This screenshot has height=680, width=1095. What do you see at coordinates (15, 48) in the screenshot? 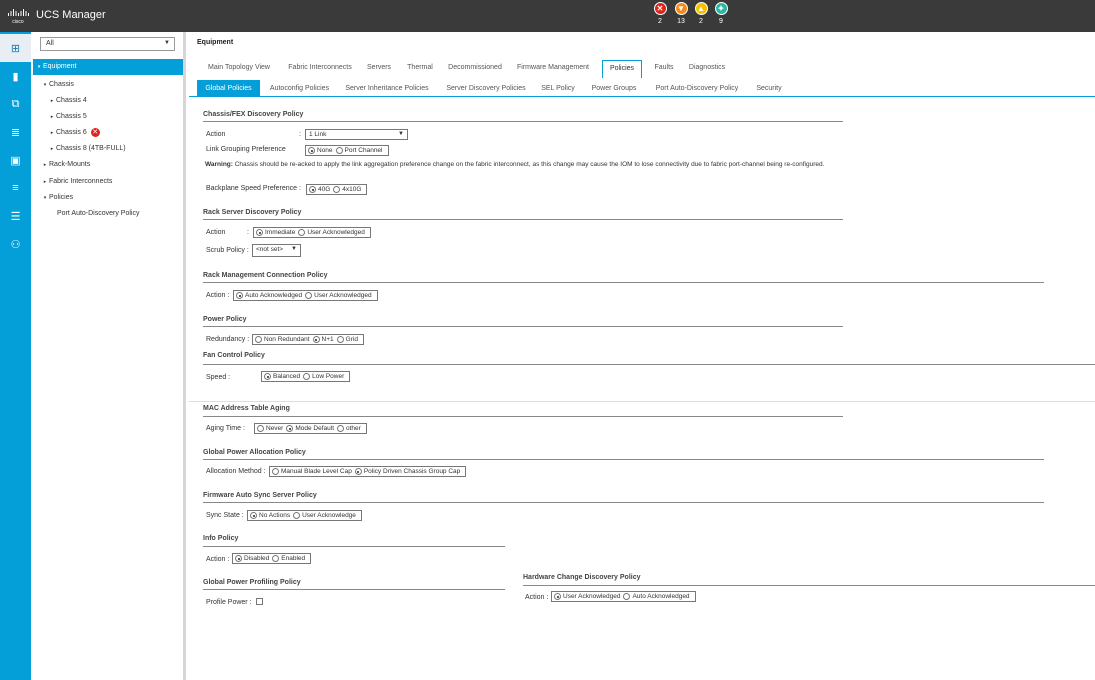
I see `equipment-icon: ⊞` at bounding box center [15, 48].